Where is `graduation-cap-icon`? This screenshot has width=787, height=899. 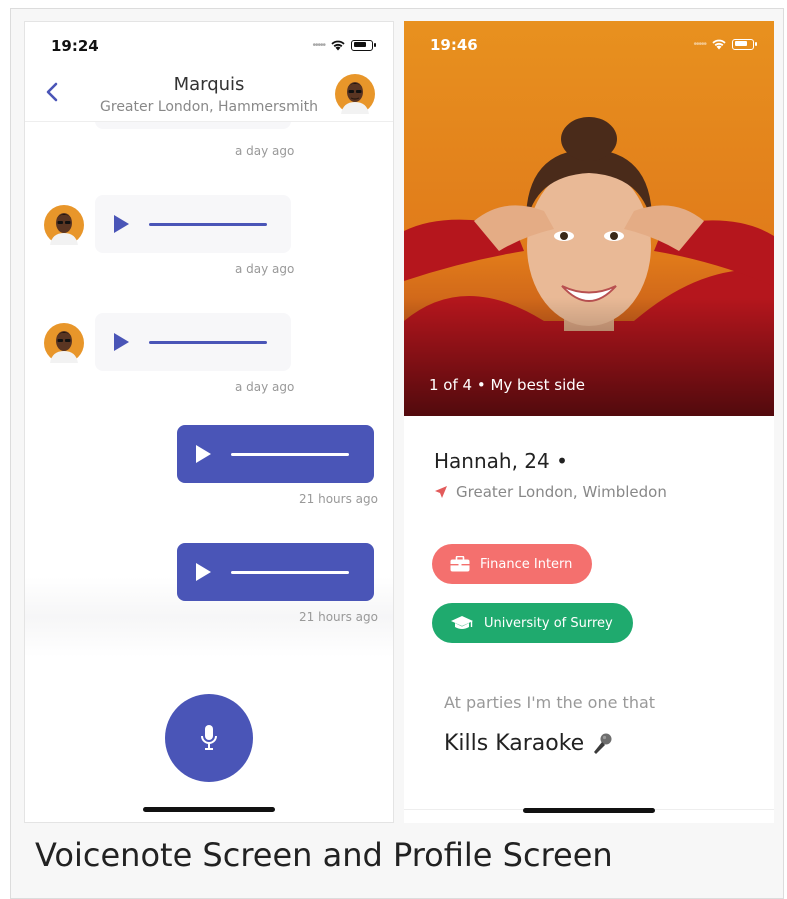 graduation-cap-icon is located at coordinates (462, 622).